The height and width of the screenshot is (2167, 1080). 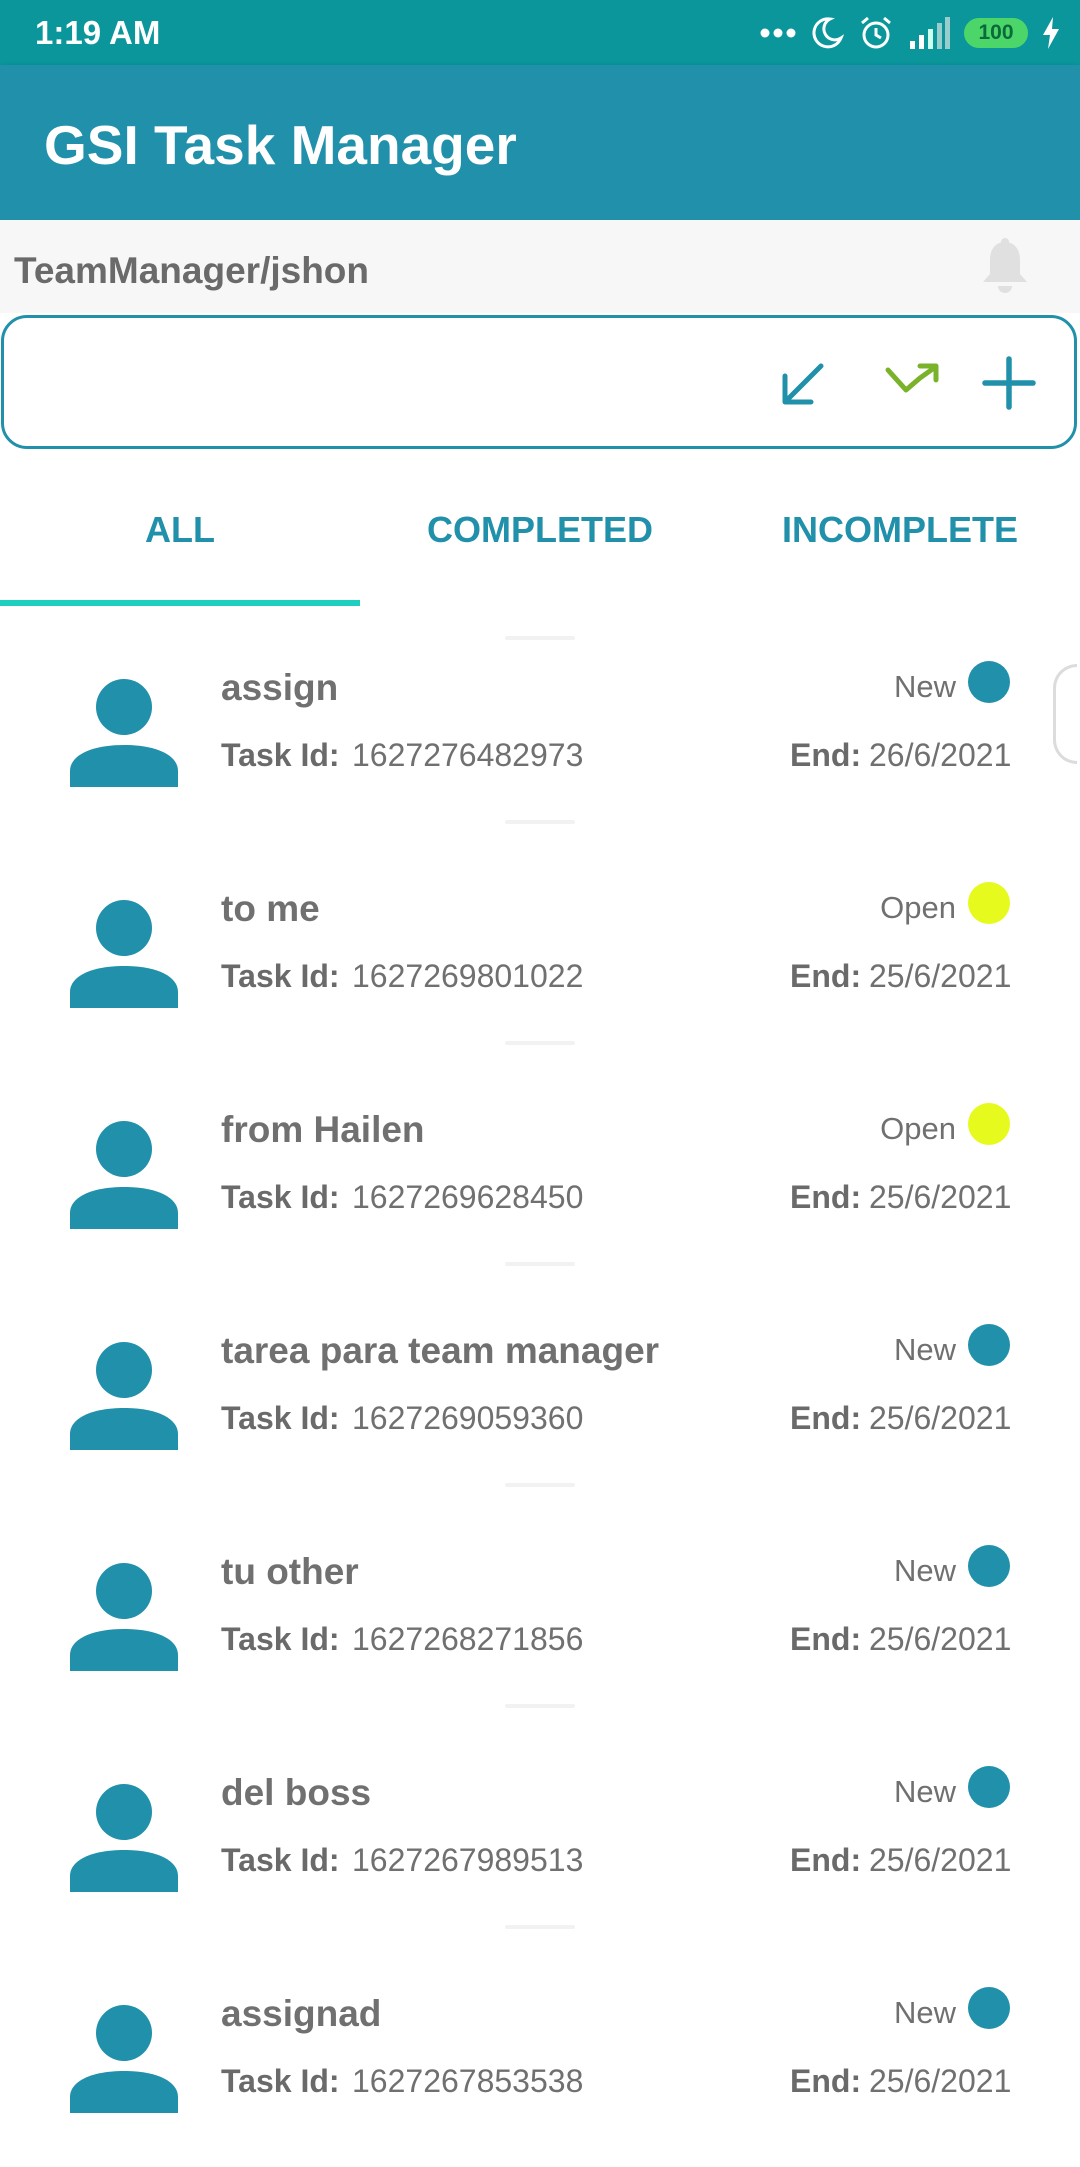 What do you see at coordinates (803, 386) in the screenshot?
I see `arrow-down-left-icon` at bounding box center [803, 386].